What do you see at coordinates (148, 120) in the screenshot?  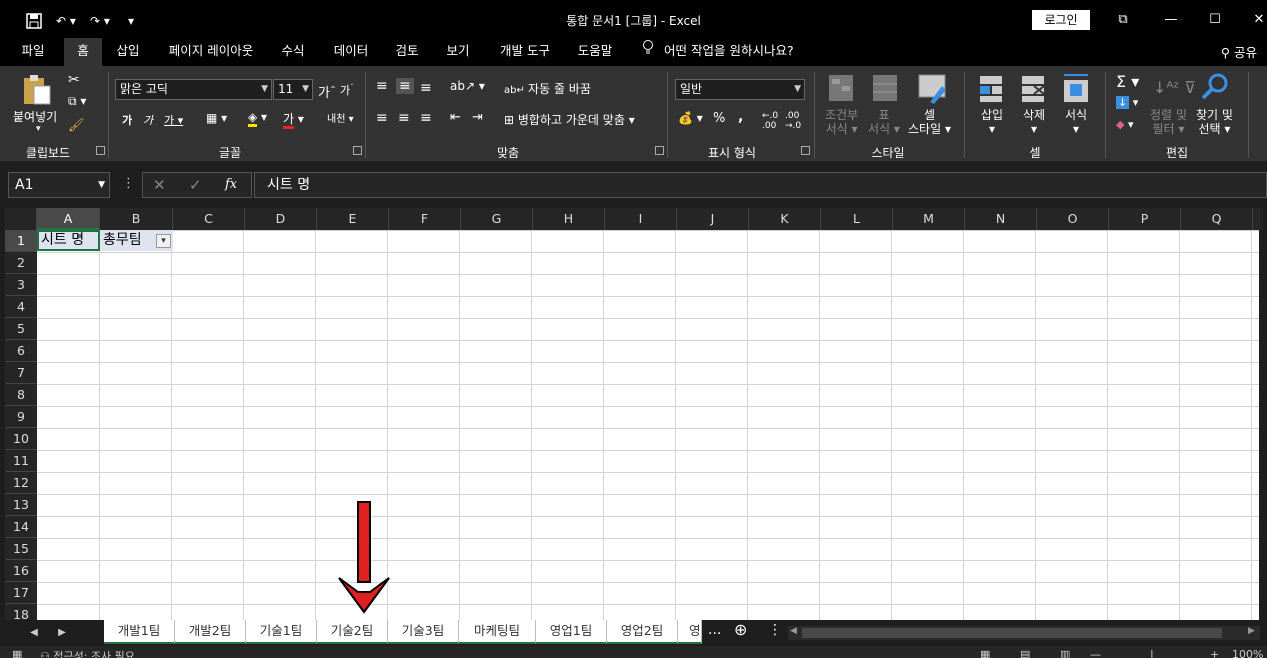 I see `italic-icon: 가` at bounding box center [148, 120].